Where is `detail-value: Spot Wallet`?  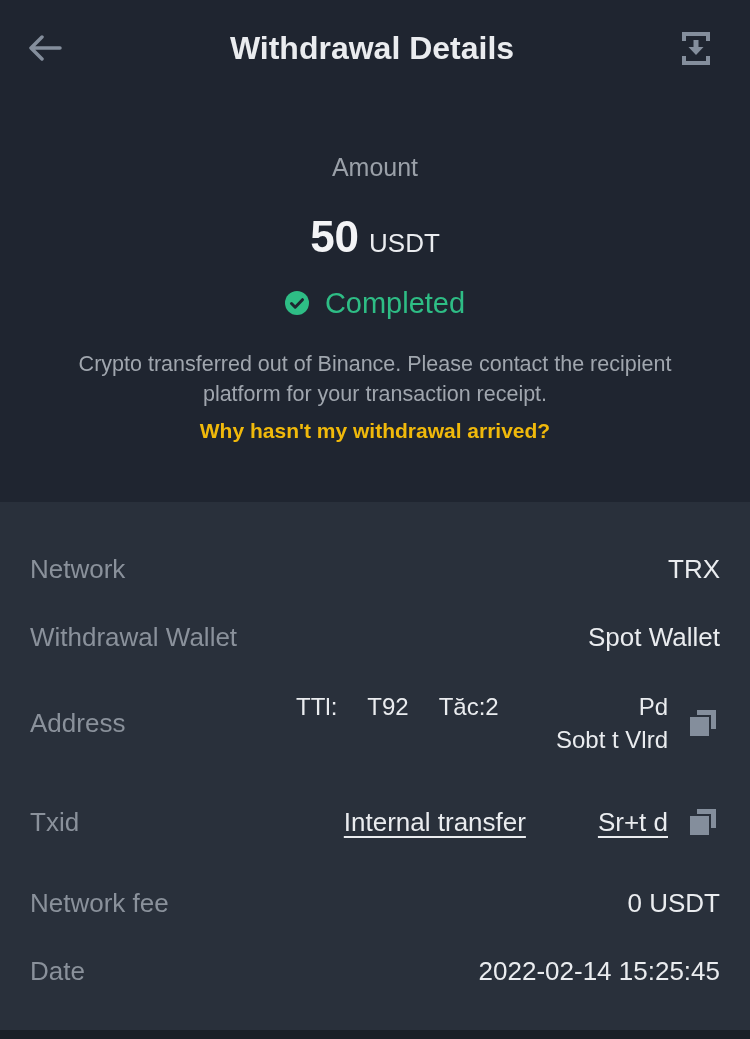 detail-value: Spot Wallet is located at coordinates (654, 637).